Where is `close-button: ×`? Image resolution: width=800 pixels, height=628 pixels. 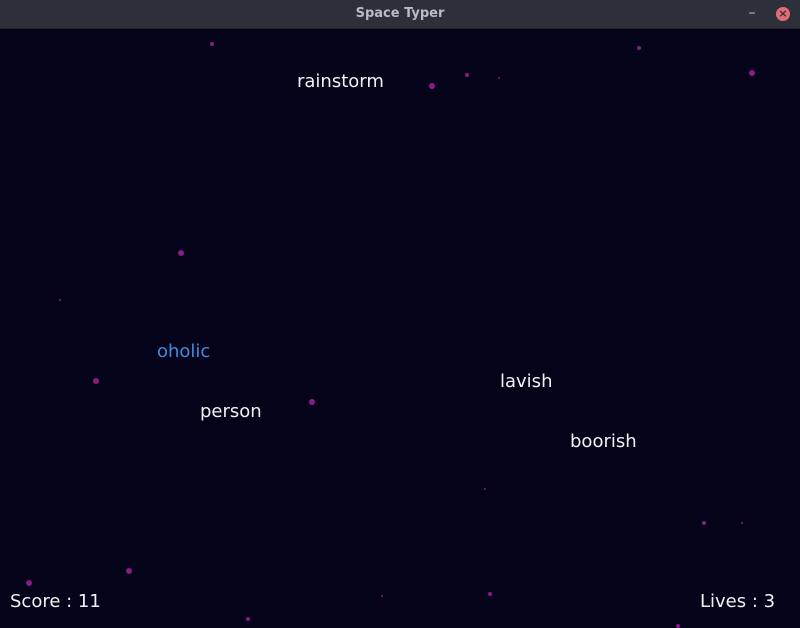 close-button: × is located at coordinates (783, 14).